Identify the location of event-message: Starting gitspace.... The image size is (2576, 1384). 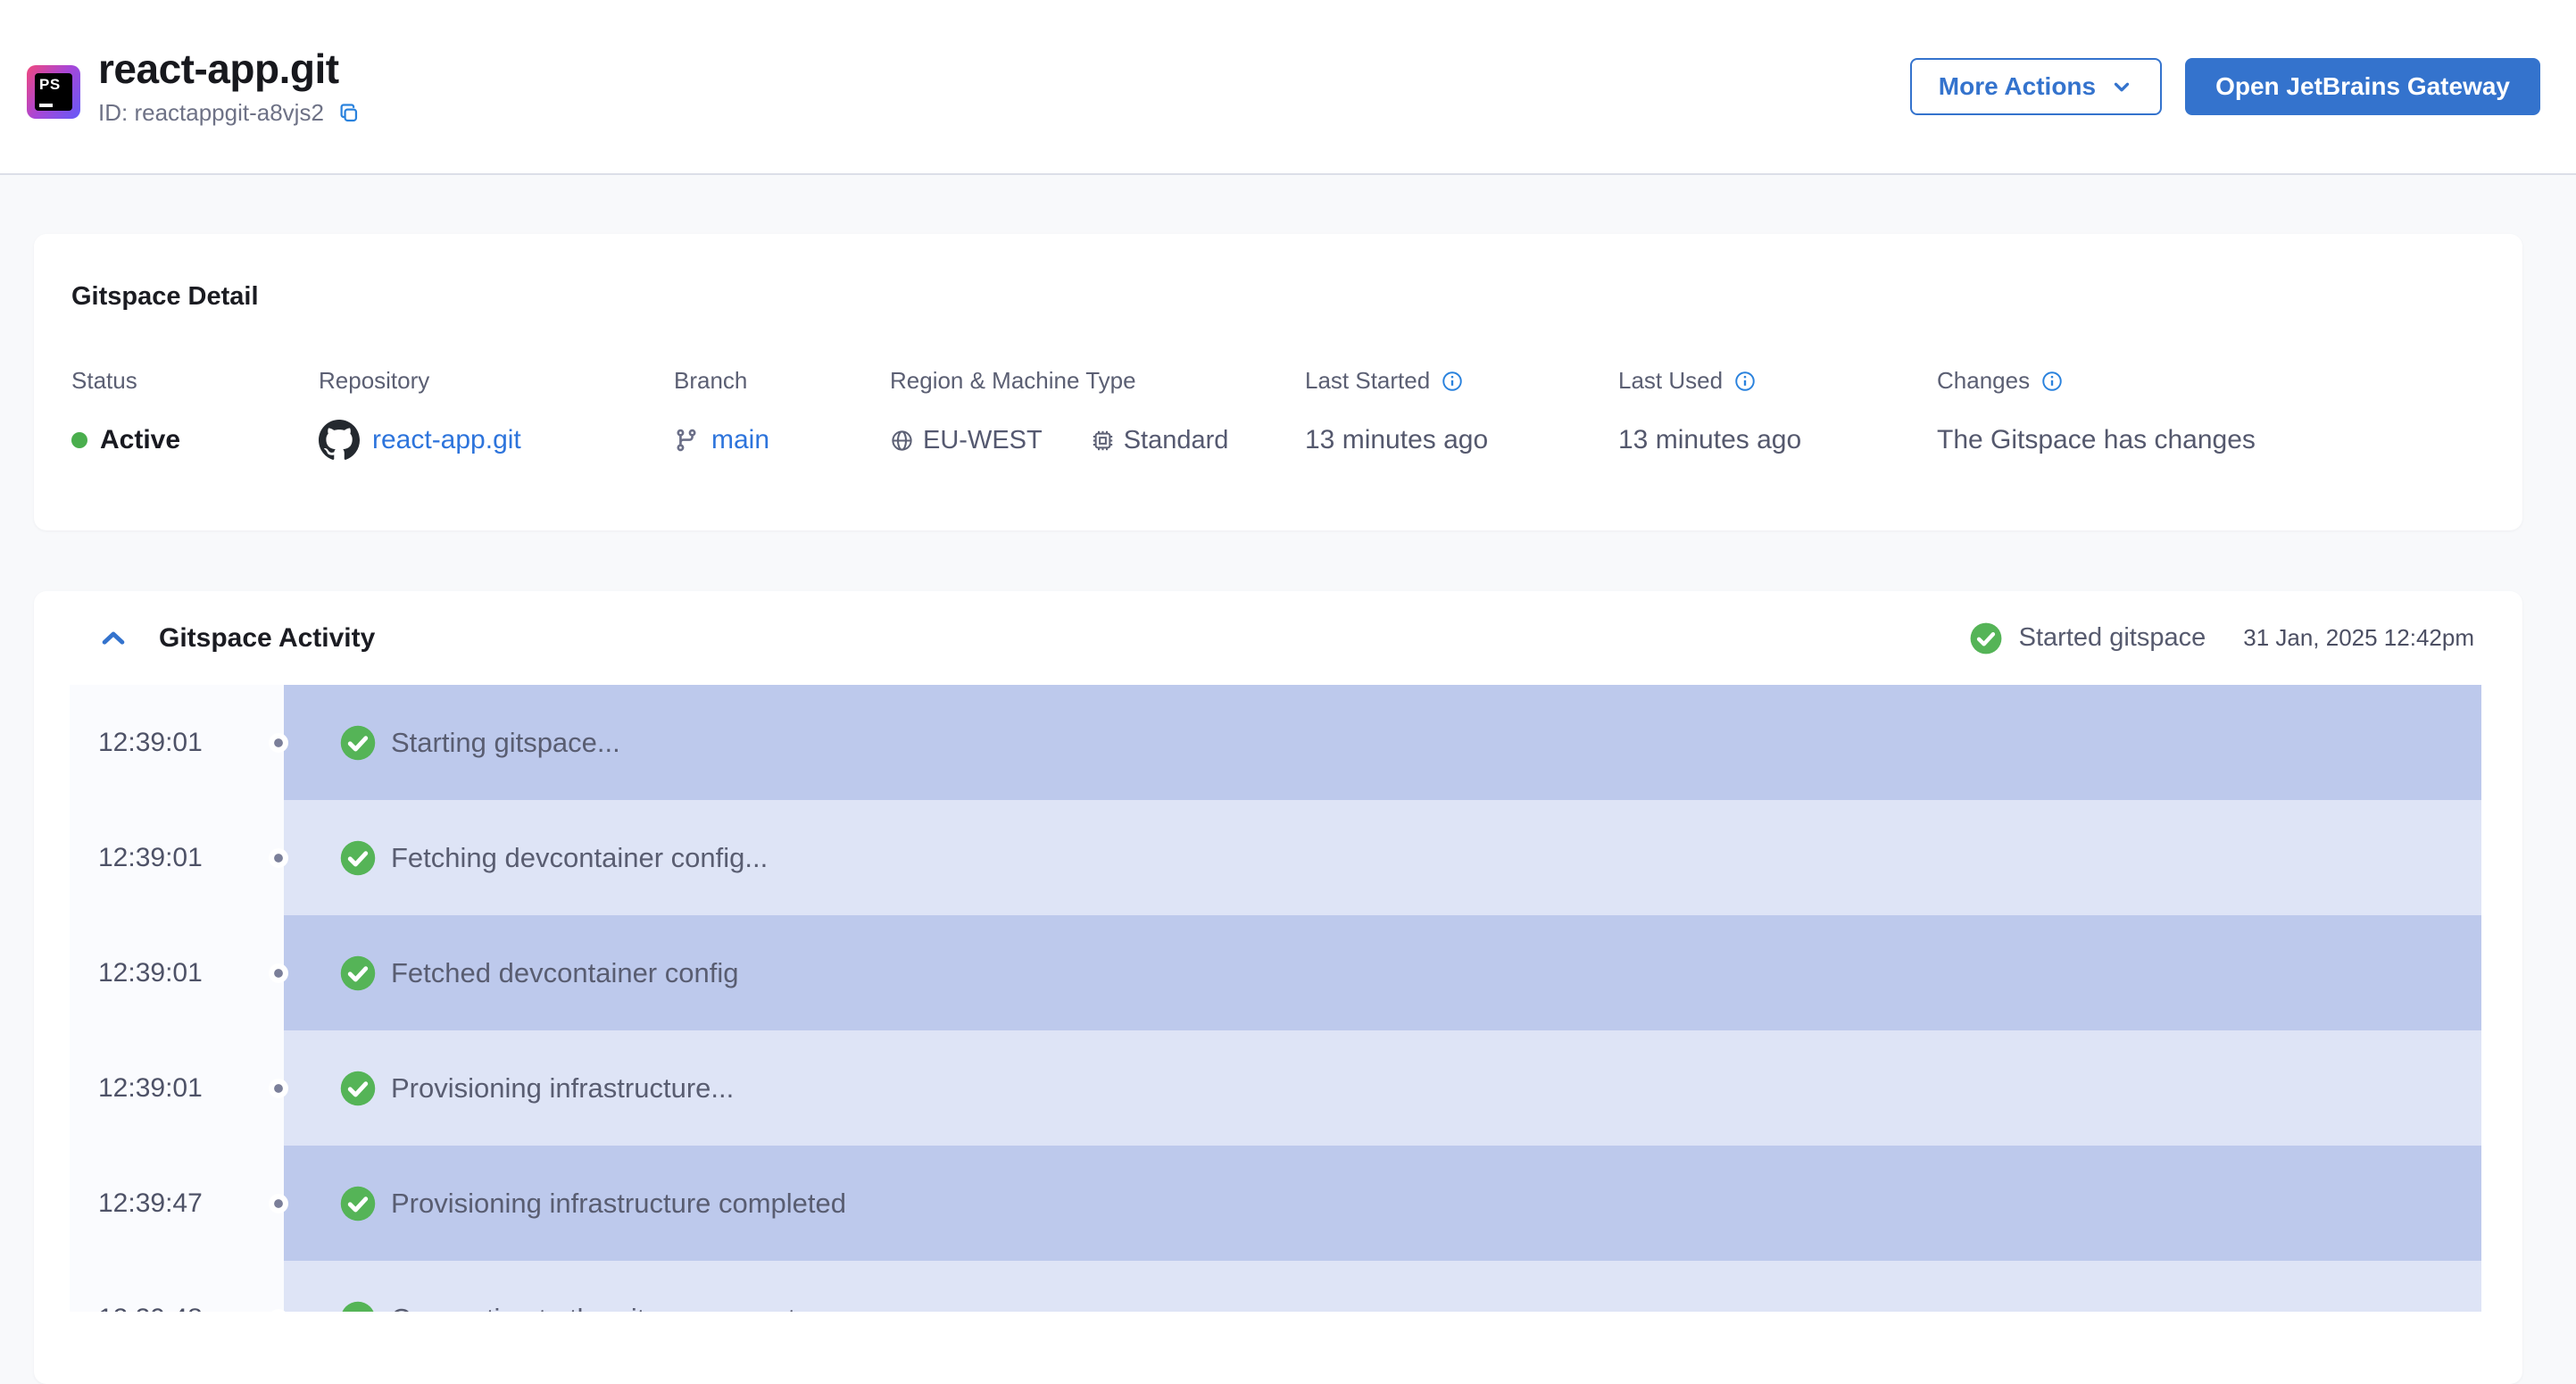
(506, 742).